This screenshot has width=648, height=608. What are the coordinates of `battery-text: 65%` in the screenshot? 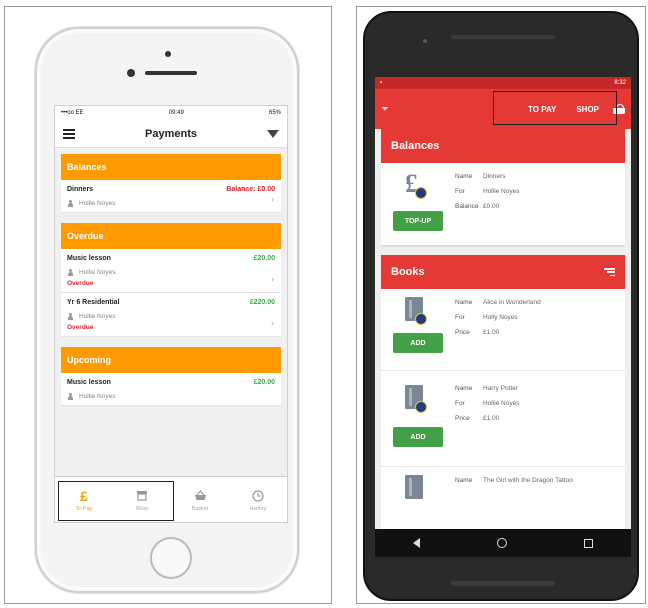 It's located at (274, 113).